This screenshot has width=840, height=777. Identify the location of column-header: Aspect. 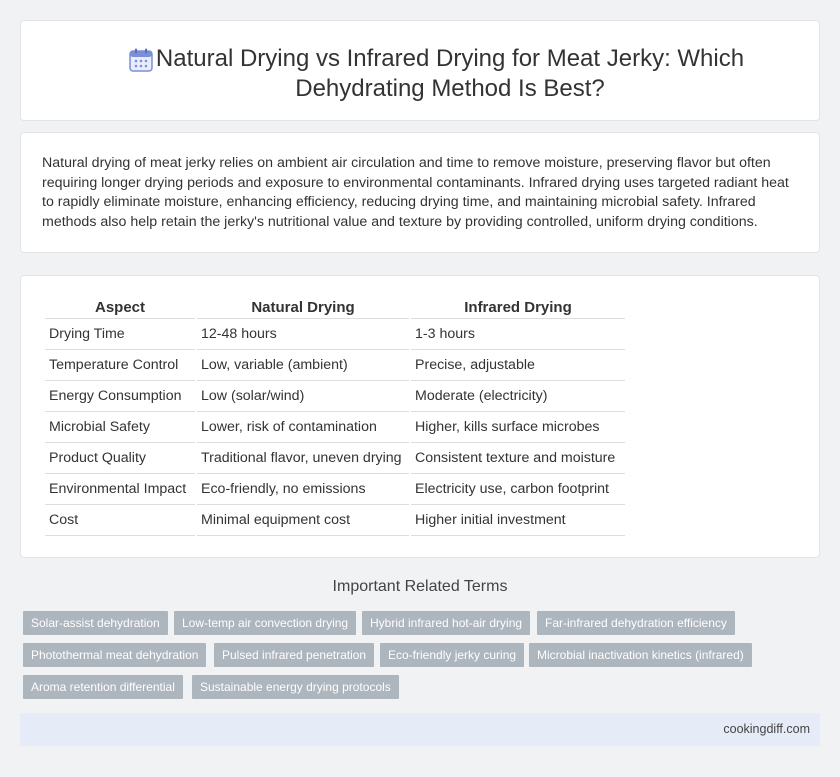
(120, 308).